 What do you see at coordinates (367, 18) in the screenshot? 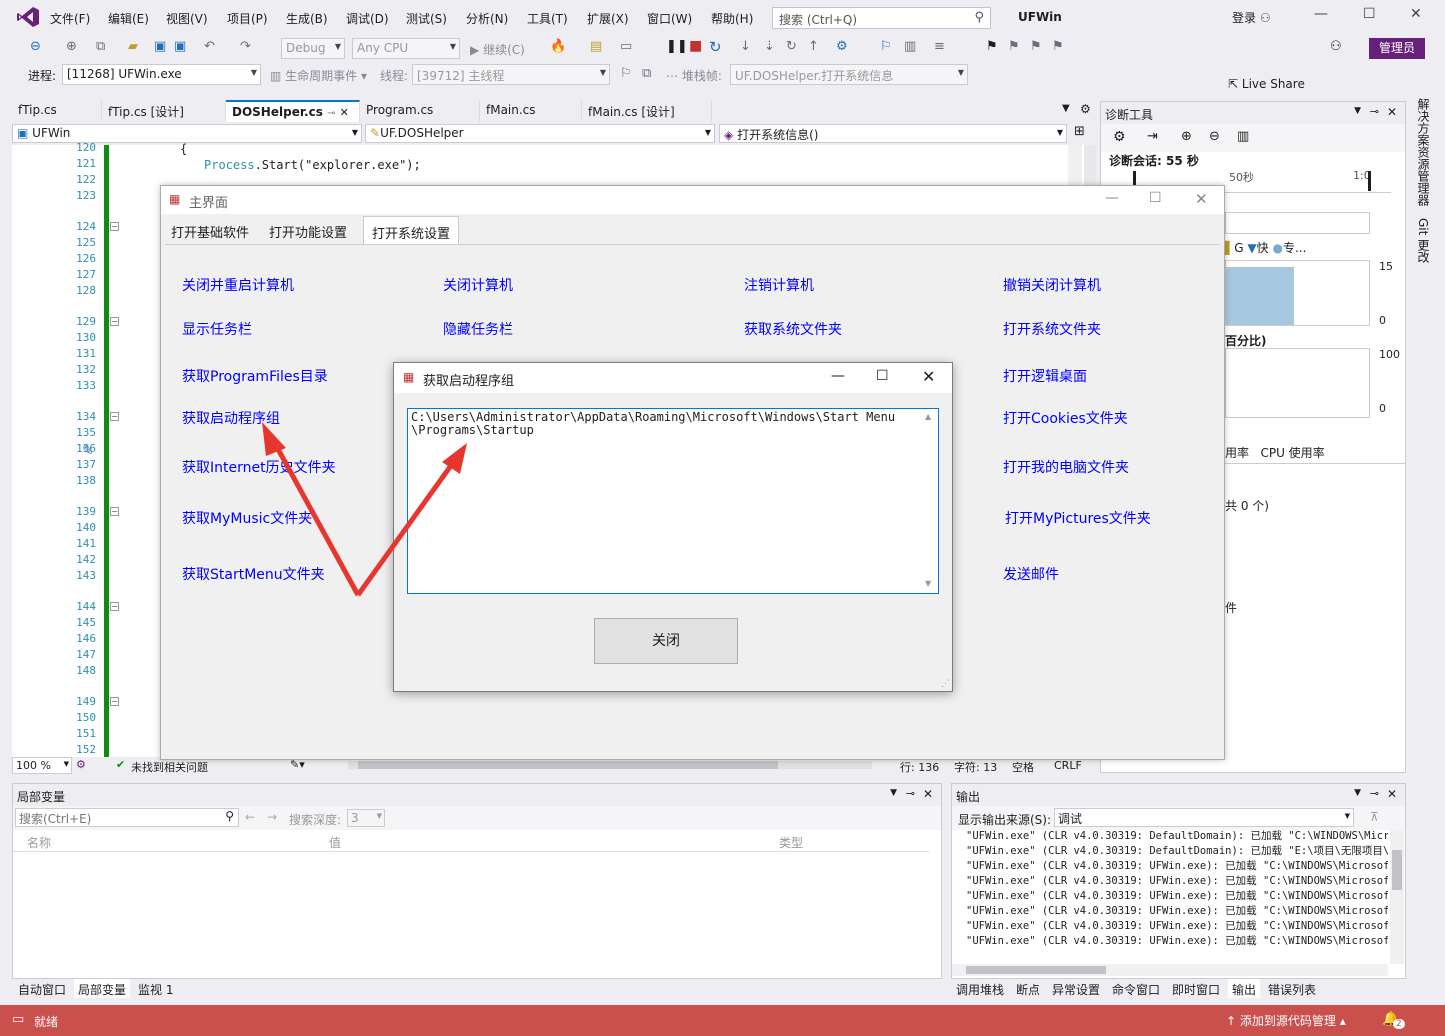
I see `menu-item: 调试(D)` at bounding box center [367, 18].